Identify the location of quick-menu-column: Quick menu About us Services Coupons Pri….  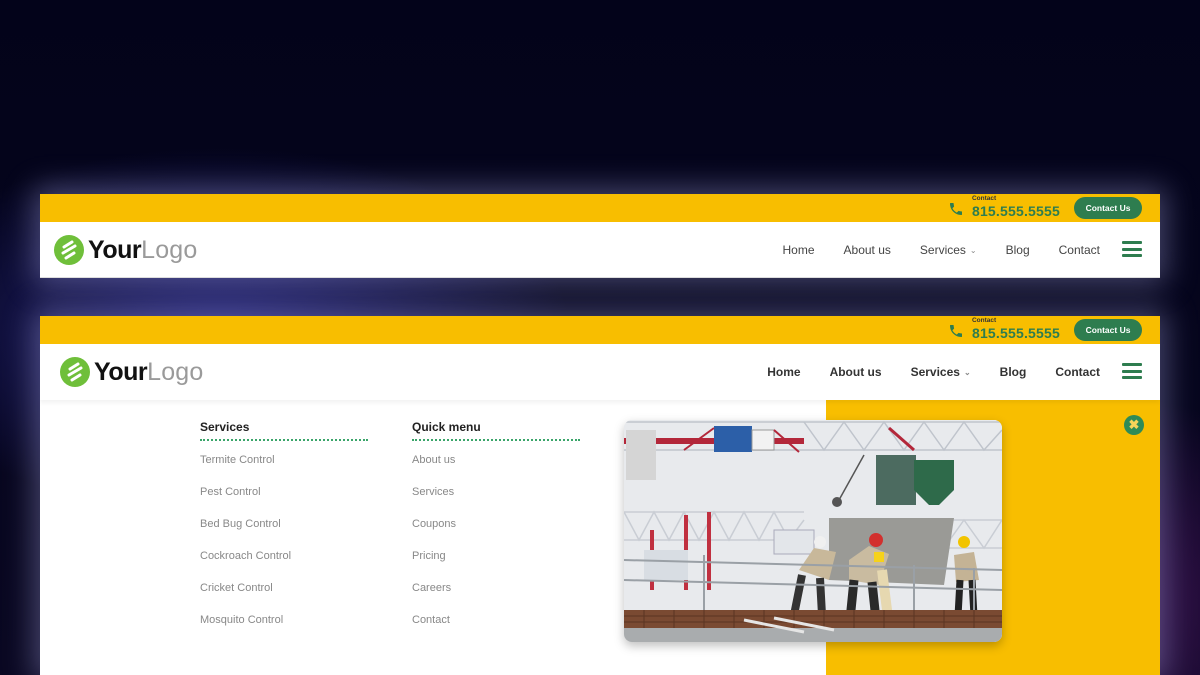
(496, 530).